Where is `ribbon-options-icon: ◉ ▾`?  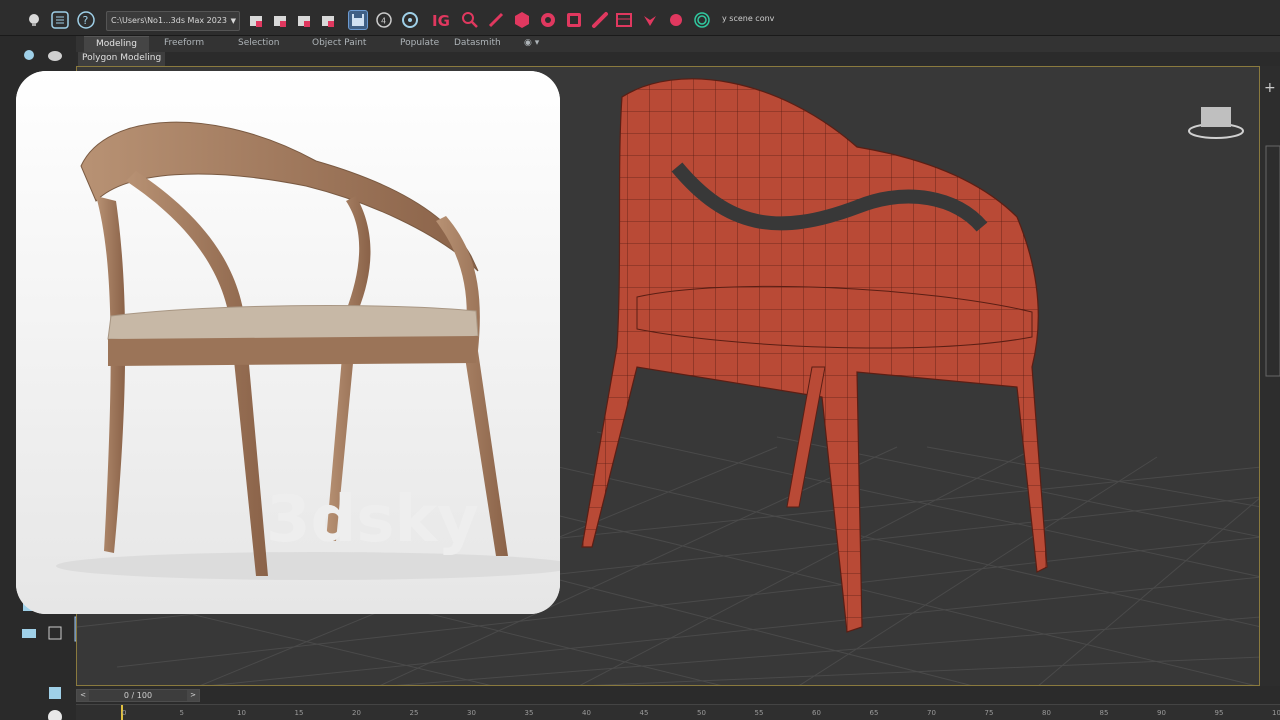 ribbon-options-icon: ◉ ▾ is located at coordinates (531, 44).